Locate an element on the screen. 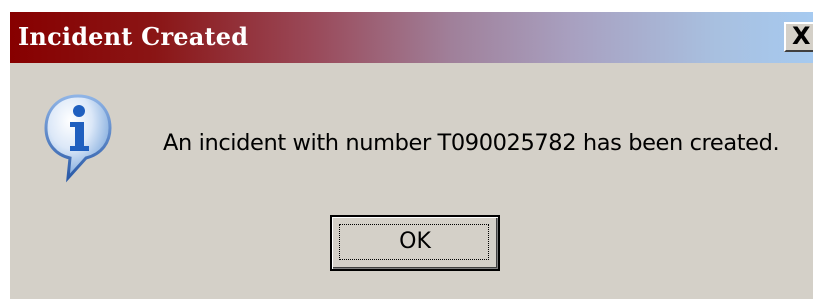 This screenshot has height=299, width=813. ok-button: OK is located at coordinates (415, 243).